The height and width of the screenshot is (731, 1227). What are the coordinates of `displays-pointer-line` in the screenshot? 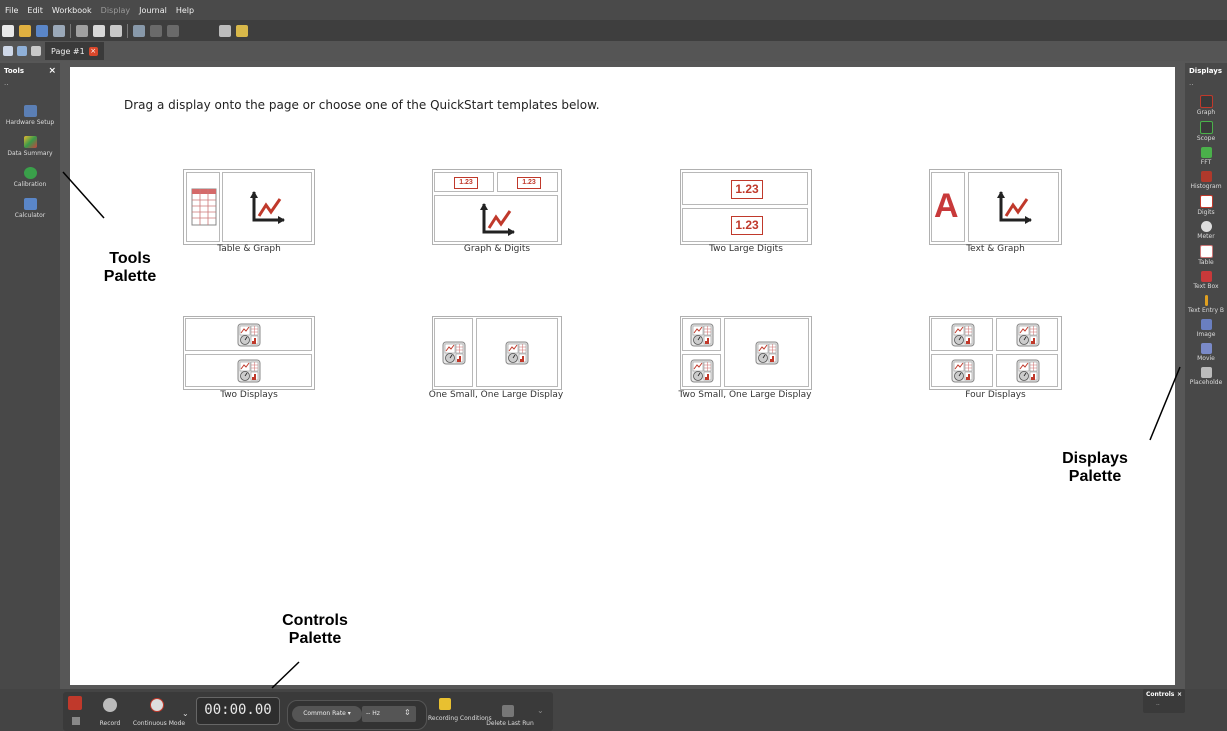 It's located at (1165, 403).